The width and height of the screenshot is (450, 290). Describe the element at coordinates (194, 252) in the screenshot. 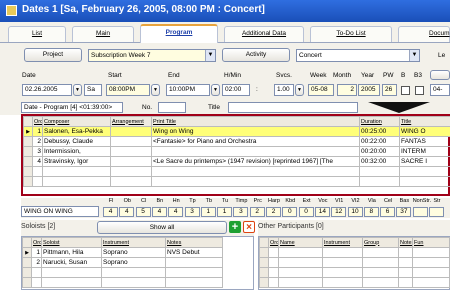

I see `notes-cell: NVS Debut` at that location.